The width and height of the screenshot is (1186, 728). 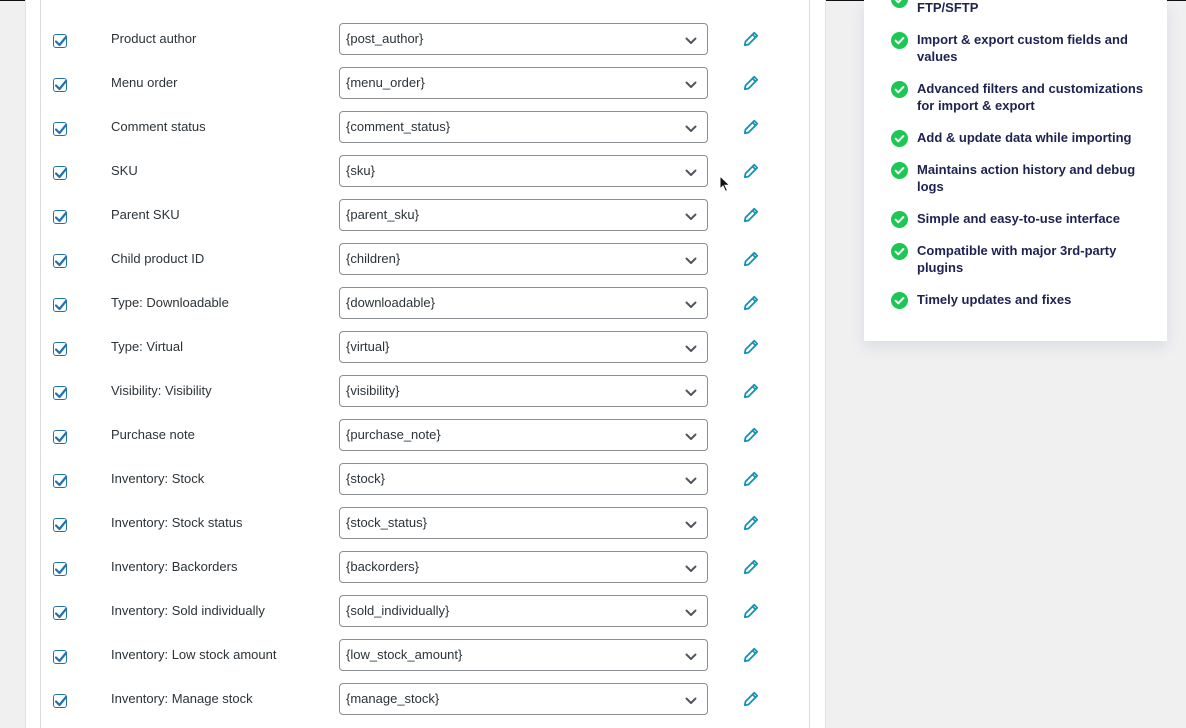 What do you see at coordinates (177, 522) in the screenshot?
I see `field-label: Inventory: Stock status` at bounding box center [177, 522].